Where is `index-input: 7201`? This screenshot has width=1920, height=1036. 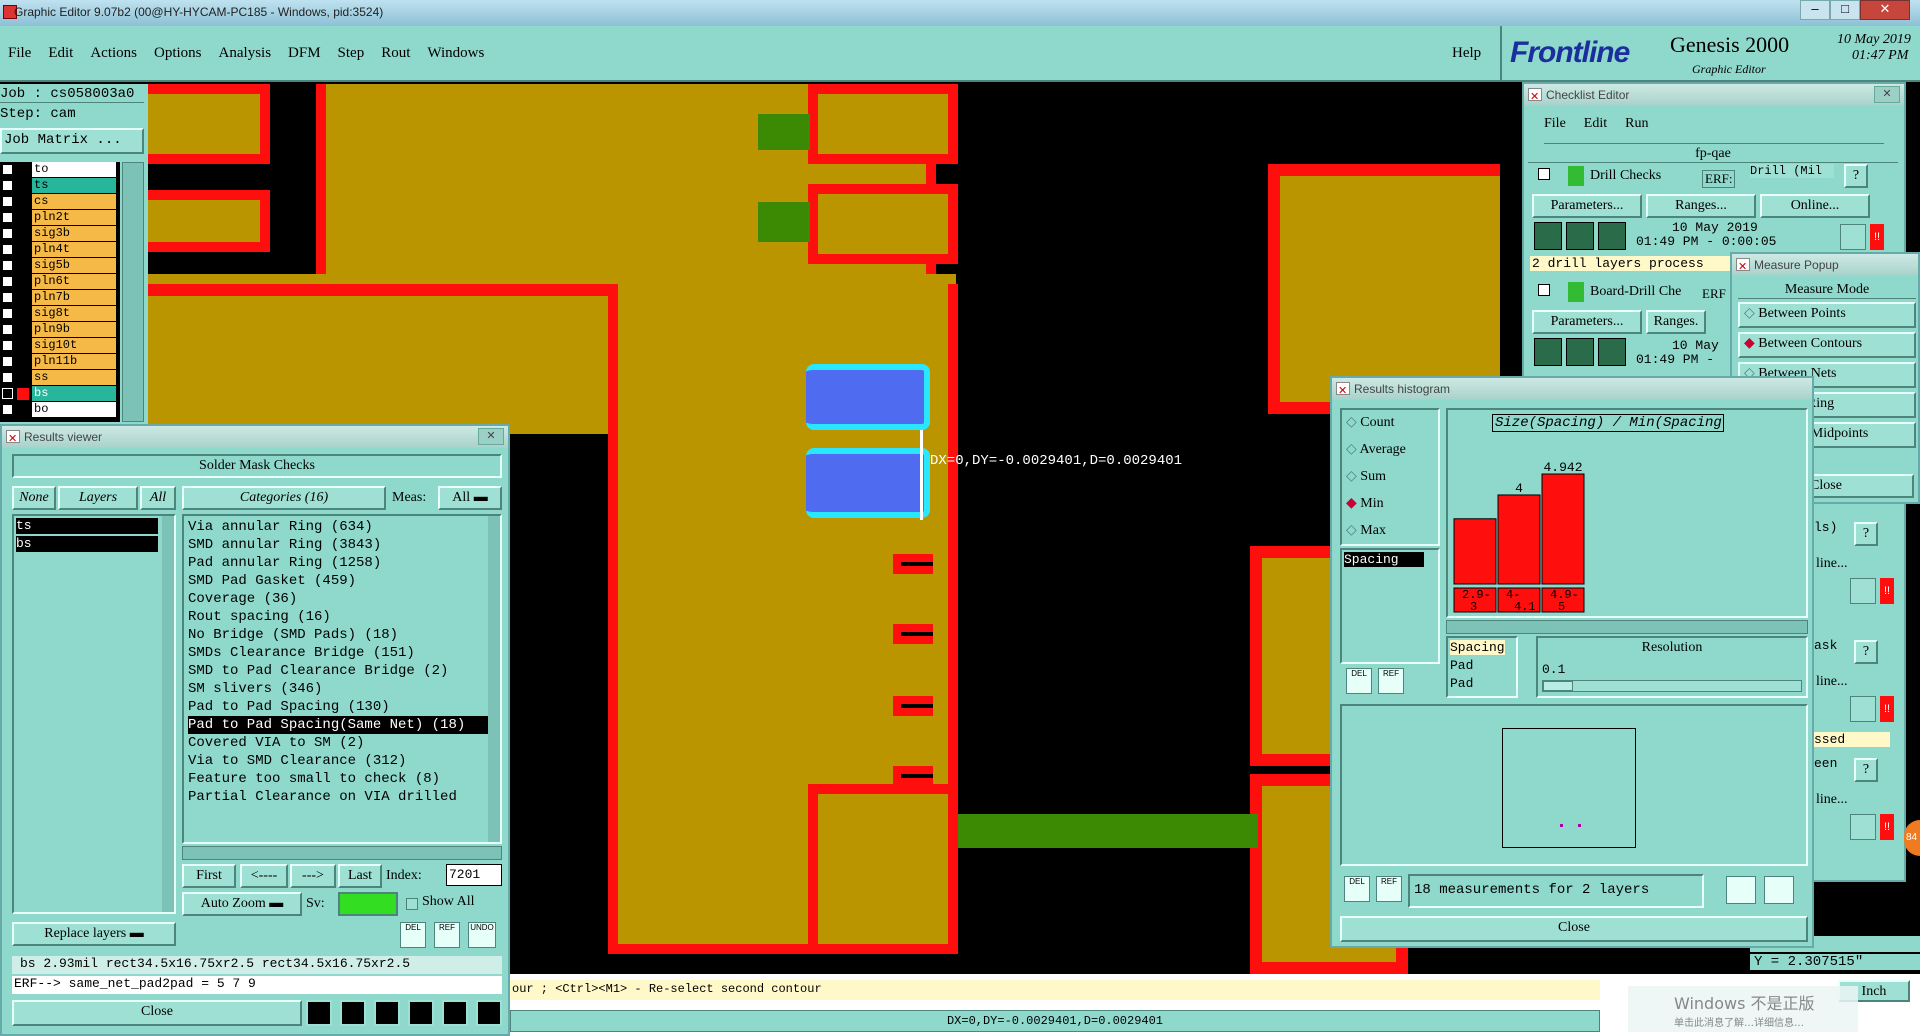
index-input: 7201 is located at coordinates (474, 875).